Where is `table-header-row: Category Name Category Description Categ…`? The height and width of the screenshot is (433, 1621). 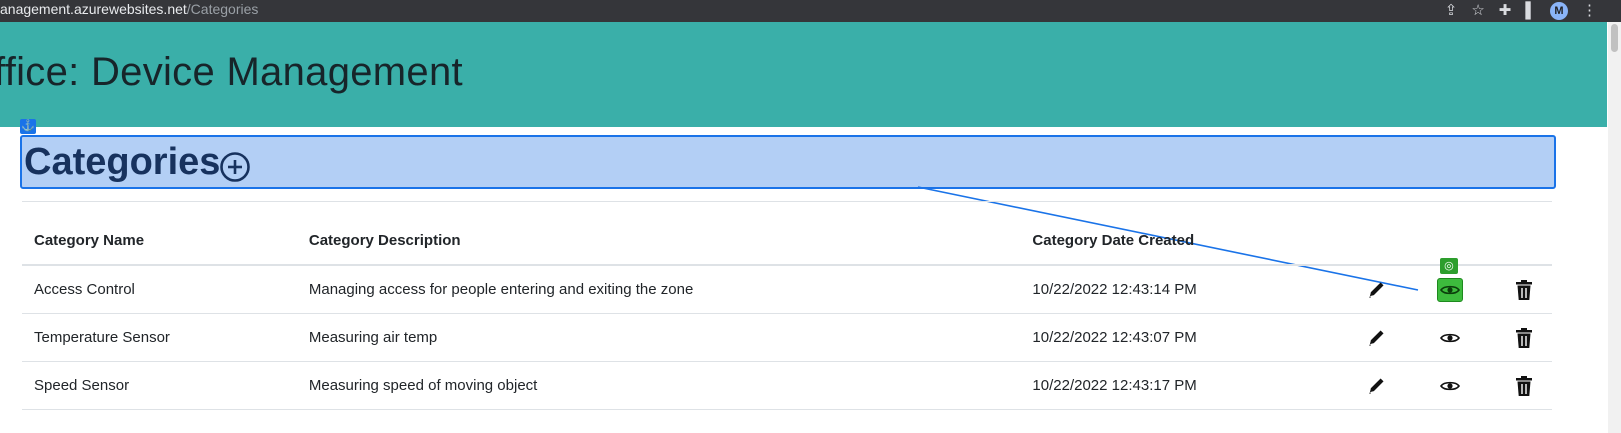 table-header-row: Category Name Category Description Categ… is located at coordinates (787, 241).